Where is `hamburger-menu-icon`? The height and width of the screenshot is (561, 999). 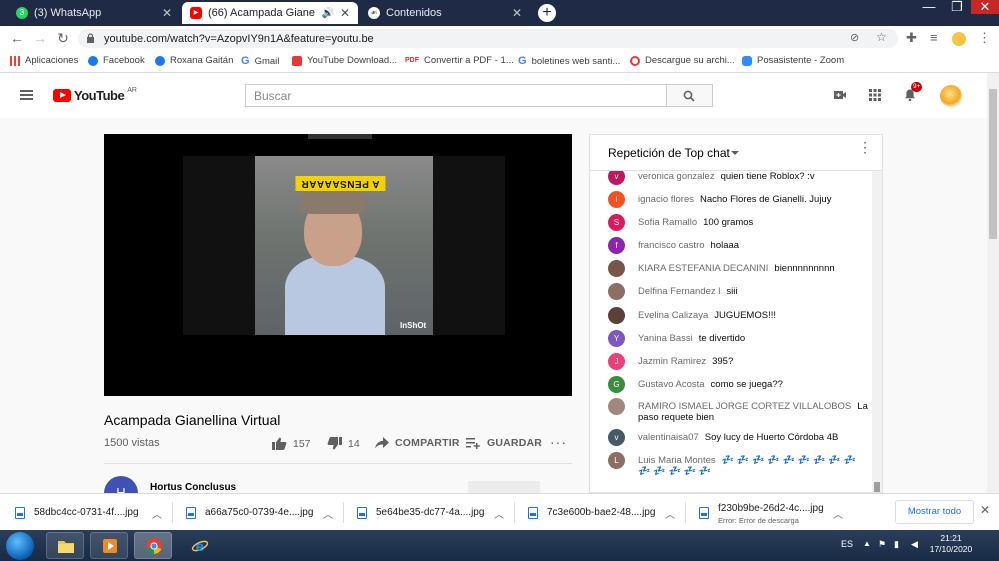
hamburger-menu-icon is located at coordinates (26, 95).